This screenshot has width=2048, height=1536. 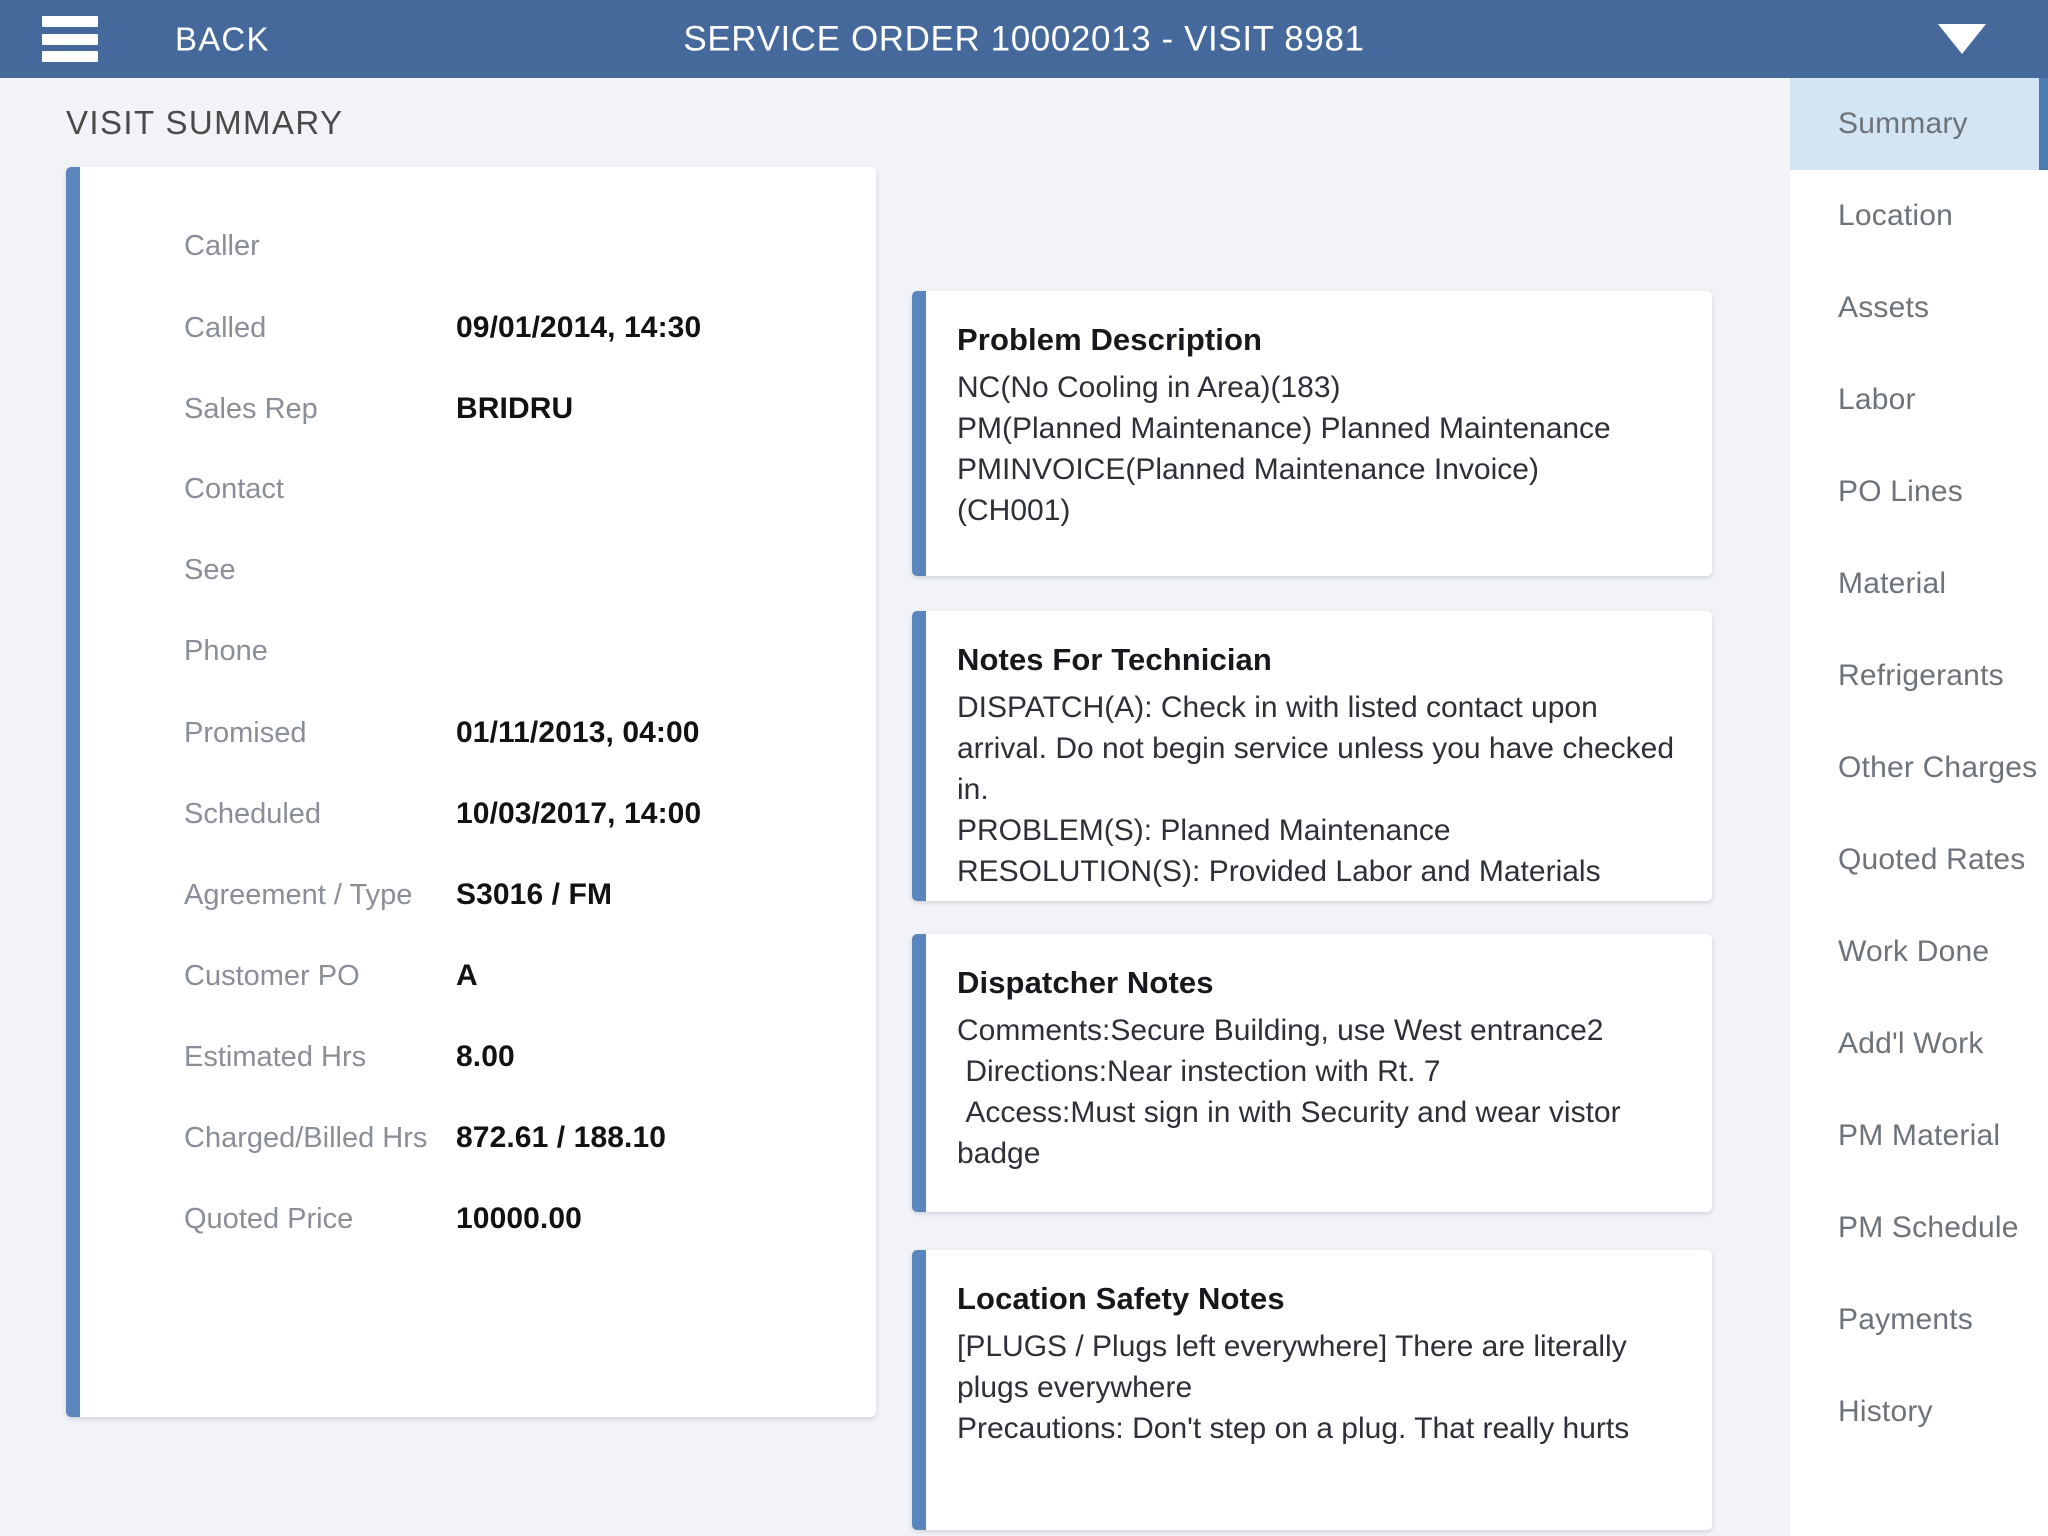 What do you see at coordinates (520, 1244) in the screenshot?
I see `summary-field-row: Quoted Price 10000.00` at bounding box center [520, 1244].